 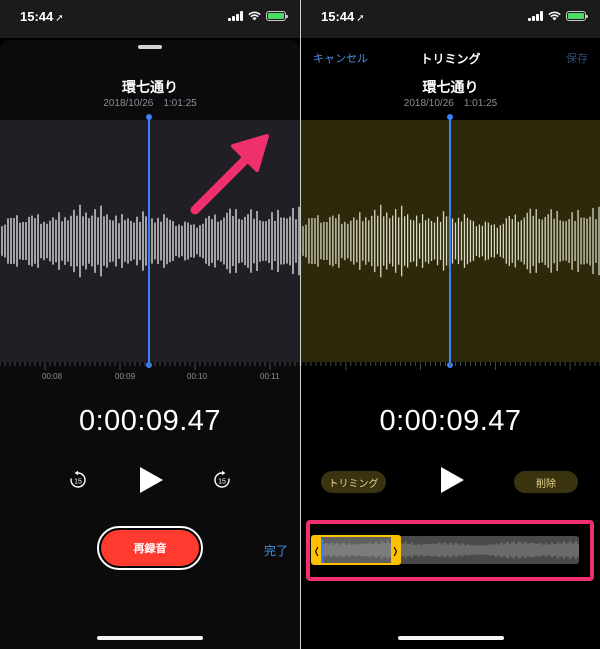 I want to click on skip-back-15-icon: 15, so click(x=78, y=480).